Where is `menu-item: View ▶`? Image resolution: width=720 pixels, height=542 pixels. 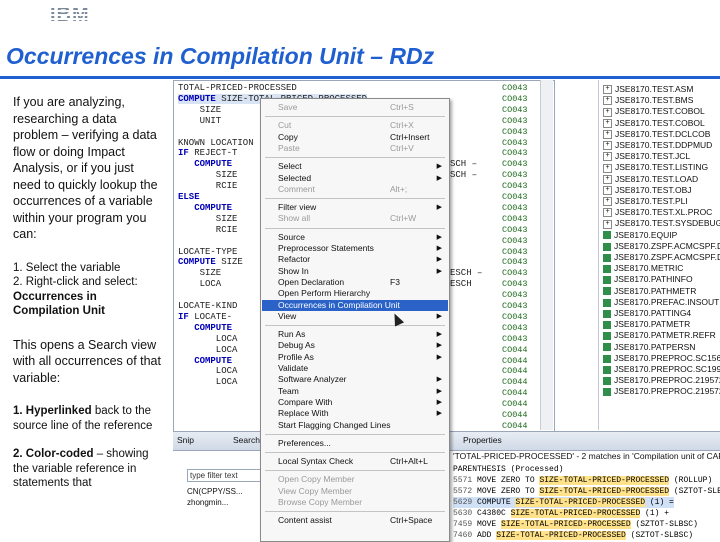 menu-item: View ▶ is located at coordinates (355, 316).